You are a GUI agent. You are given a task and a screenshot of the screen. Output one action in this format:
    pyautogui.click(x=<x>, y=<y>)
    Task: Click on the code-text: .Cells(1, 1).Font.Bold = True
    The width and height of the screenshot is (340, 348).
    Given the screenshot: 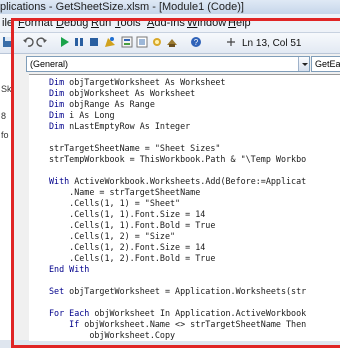 What is the action you would take?
    pyautogui.click(x=132, y=225)
    